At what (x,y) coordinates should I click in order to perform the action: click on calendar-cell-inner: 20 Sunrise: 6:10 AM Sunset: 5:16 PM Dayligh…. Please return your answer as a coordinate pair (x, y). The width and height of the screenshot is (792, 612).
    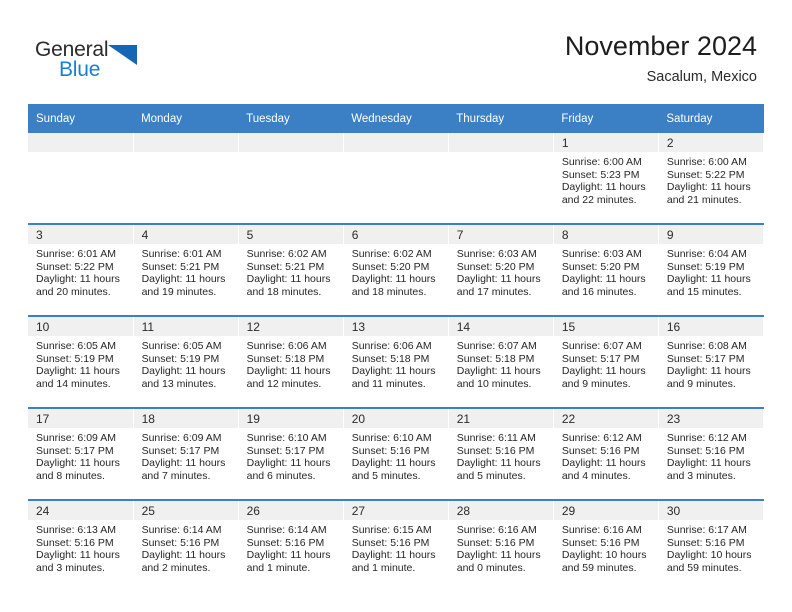
    Looking at the image, I should click on (395, 454).